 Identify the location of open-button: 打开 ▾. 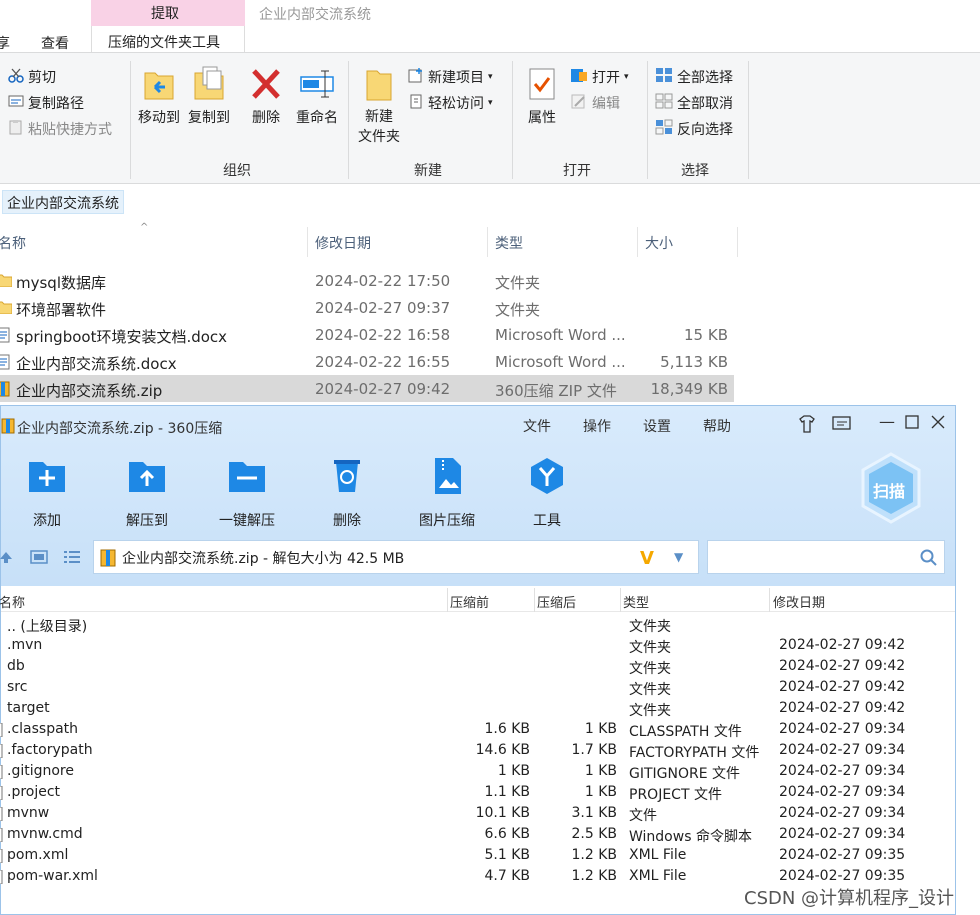
(599, 77).